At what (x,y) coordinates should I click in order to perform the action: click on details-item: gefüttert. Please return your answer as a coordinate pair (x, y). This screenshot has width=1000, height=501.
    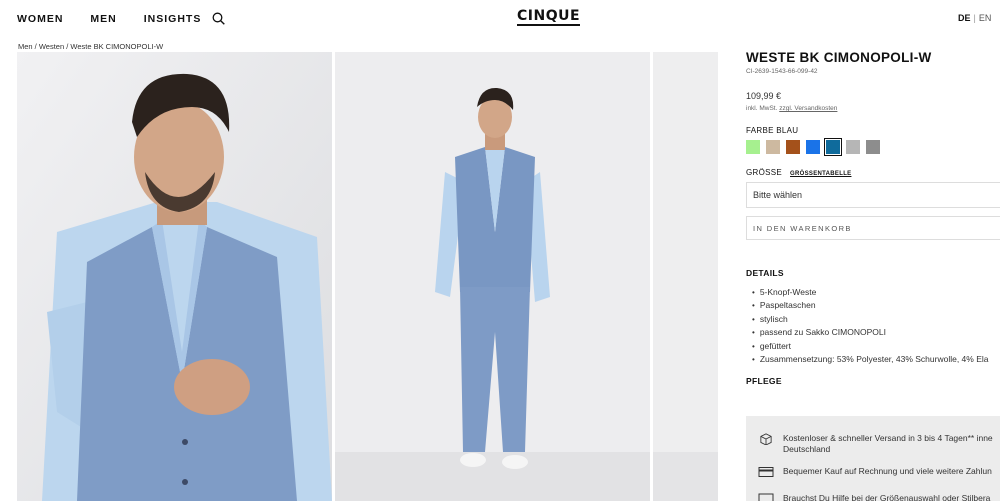
    Looking at the image, I should click on (876, 346).